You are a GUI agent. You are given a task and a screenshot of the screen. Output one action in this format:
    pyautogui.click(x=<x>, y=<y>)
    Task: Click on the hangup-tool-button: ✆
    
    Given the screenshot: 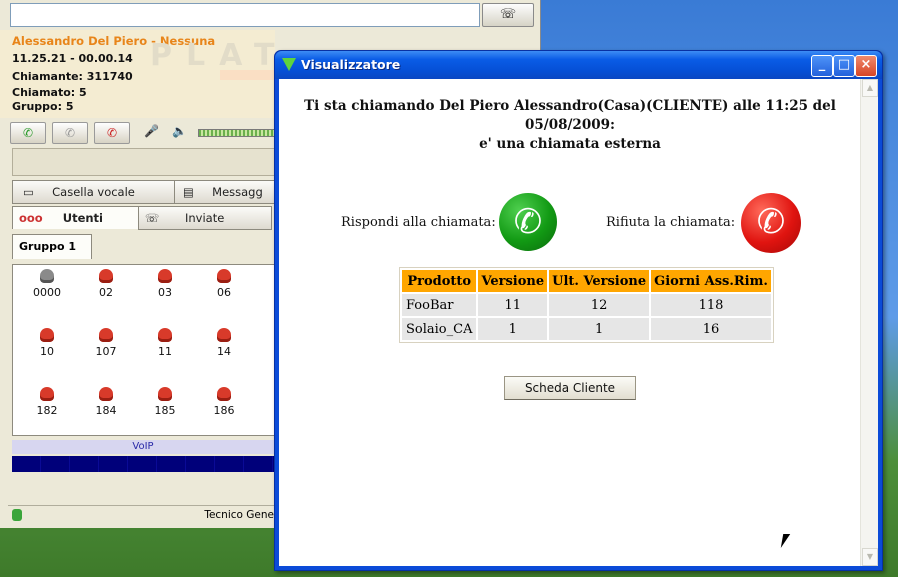 What is the action you would take?
    pyautogui.click(x=112, y=133)
    